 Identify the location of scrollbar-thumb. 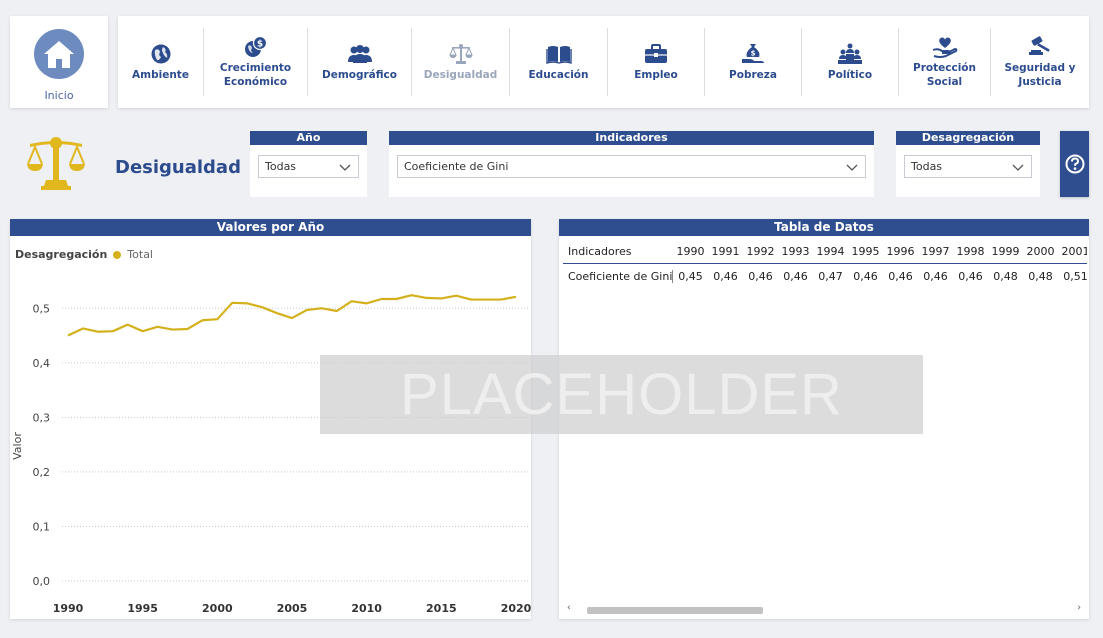
(675, 610).